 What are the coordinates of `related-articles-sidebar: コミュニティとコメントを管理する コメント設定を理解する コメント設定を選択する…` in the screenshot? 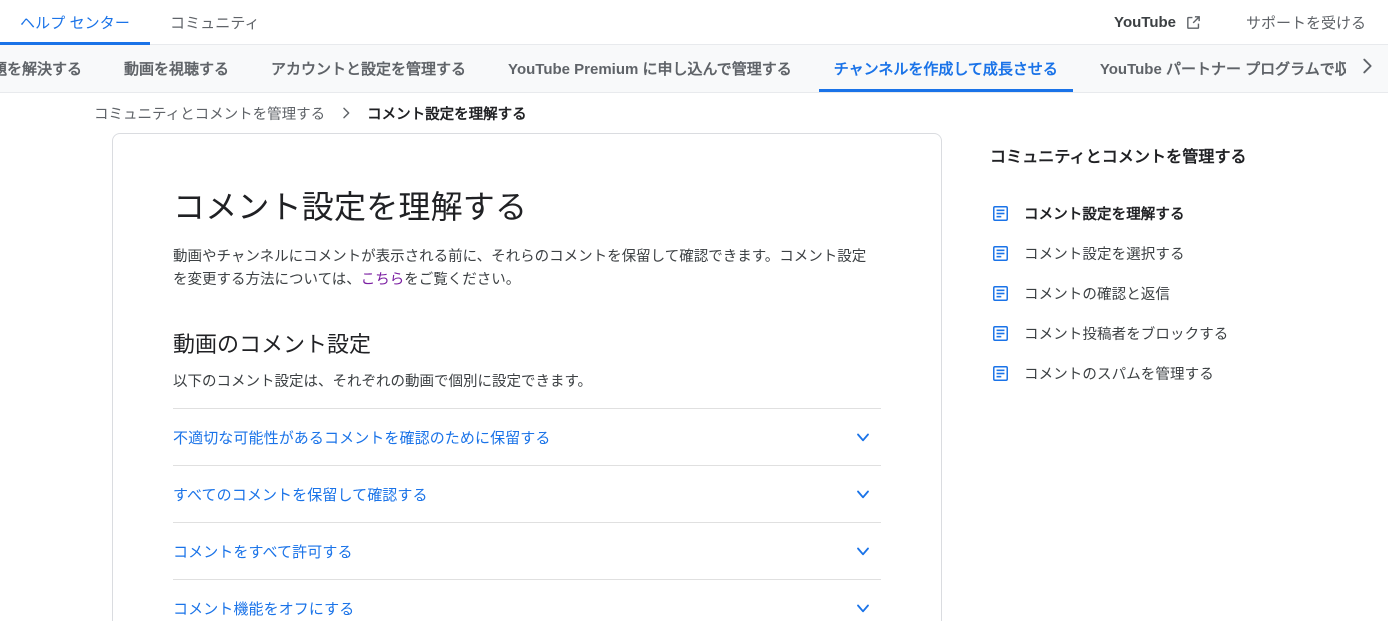 It's located at (1188, 263).